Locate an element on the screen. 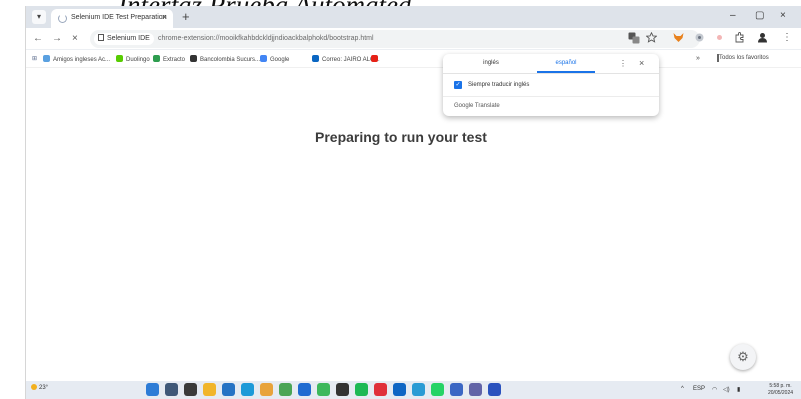 The width and height of the screenshot is (801, 399). translate-options-button: ⋮ is located at coordinates (623, 63).